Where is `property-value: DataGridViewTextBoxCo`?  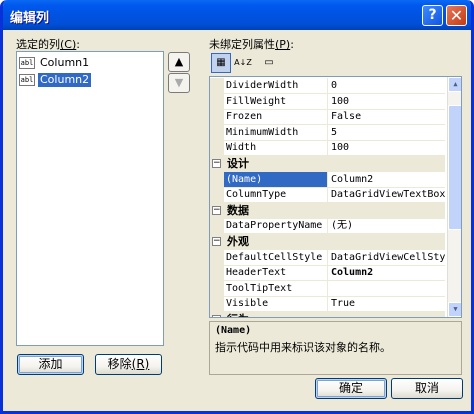
property-value: DataGridViewTextBoxCo is located at coordinates (387, 194).